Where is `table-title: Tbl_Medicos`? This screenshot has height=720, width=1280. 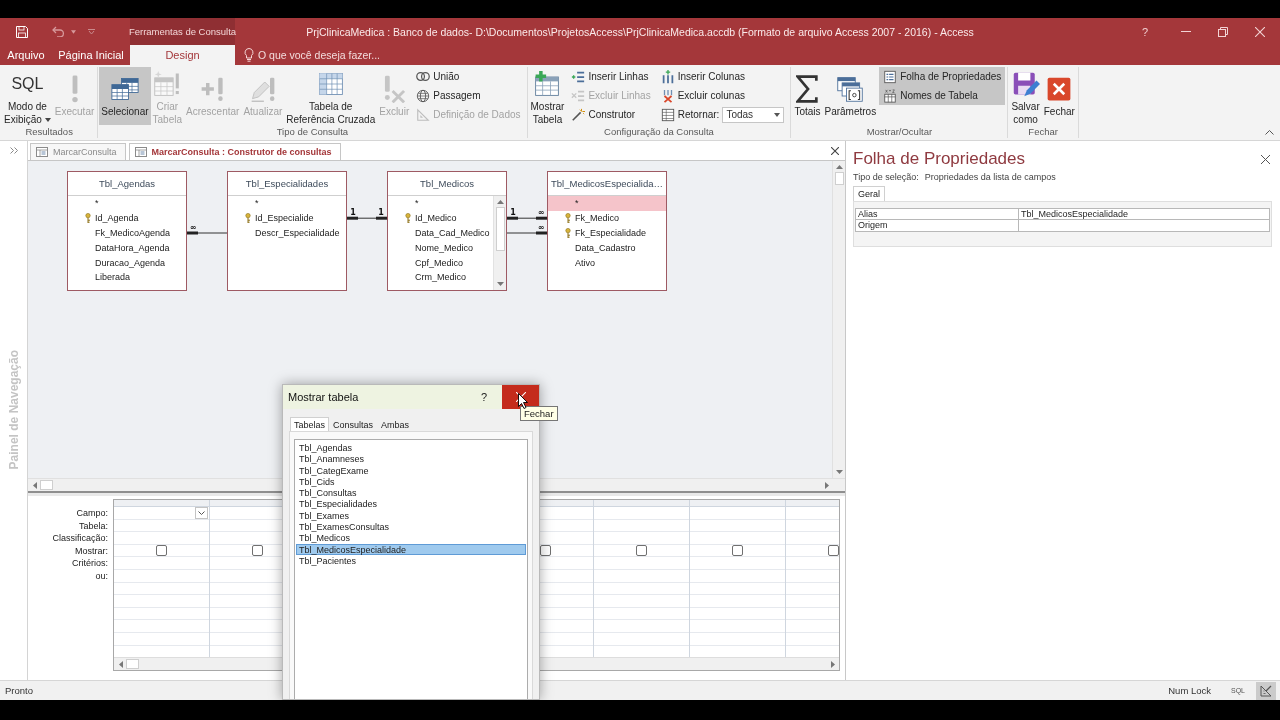
table-title: Tbl_Medicos is located at coordinates (447, 183).